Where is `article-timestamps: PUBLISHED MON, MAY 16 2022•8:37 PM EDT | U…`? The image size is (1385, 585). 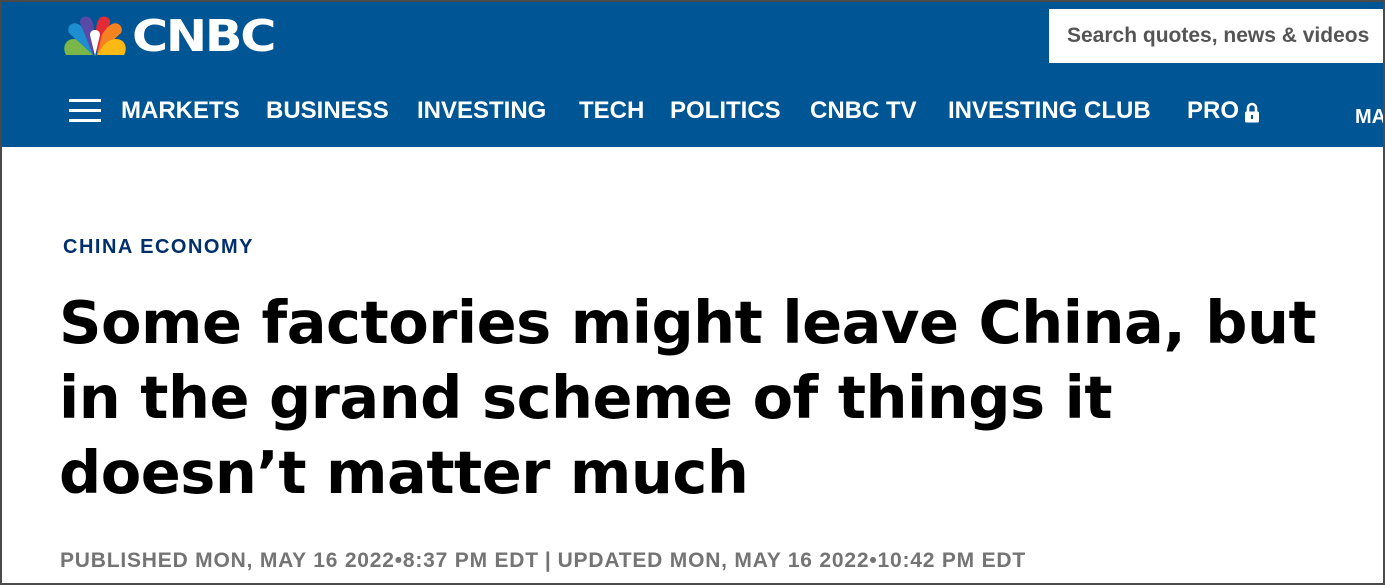 article-timestamps: PUBLISHED MON, MAY 16 2022•8:37 PM EDT | U… is located at coordinates (543, 561).